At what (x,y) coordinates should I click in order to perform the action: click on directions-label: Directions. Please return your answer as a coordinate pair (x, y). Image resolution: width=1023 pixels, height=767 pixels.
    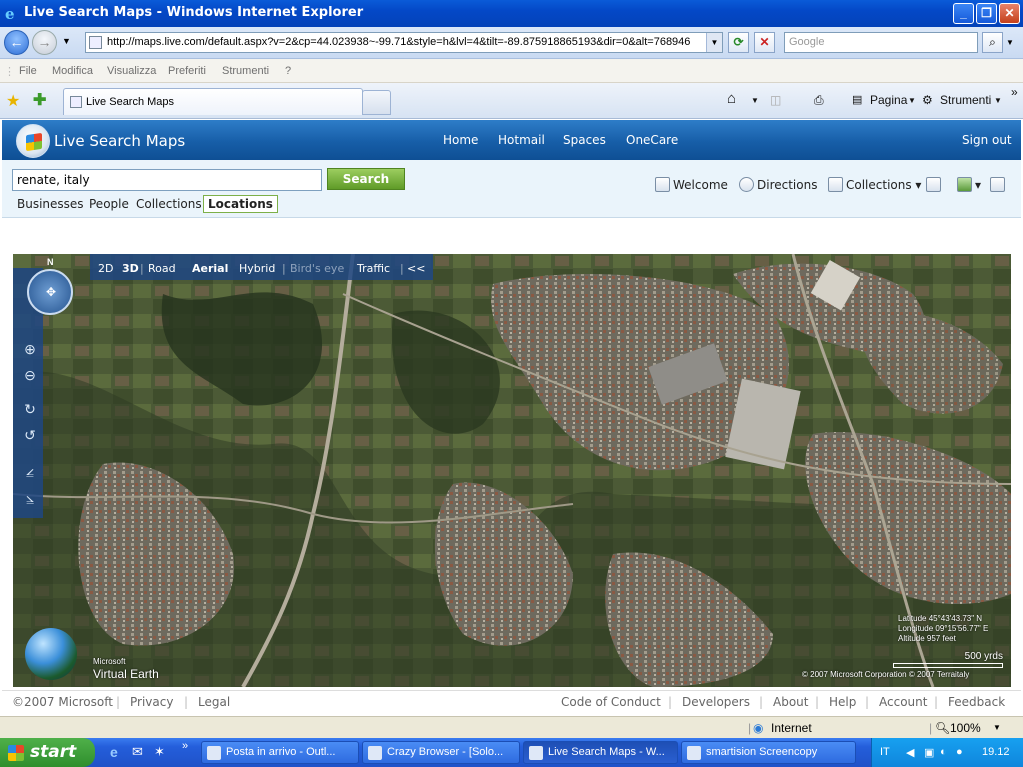
    Looking at the image, I should click on (787, 185).